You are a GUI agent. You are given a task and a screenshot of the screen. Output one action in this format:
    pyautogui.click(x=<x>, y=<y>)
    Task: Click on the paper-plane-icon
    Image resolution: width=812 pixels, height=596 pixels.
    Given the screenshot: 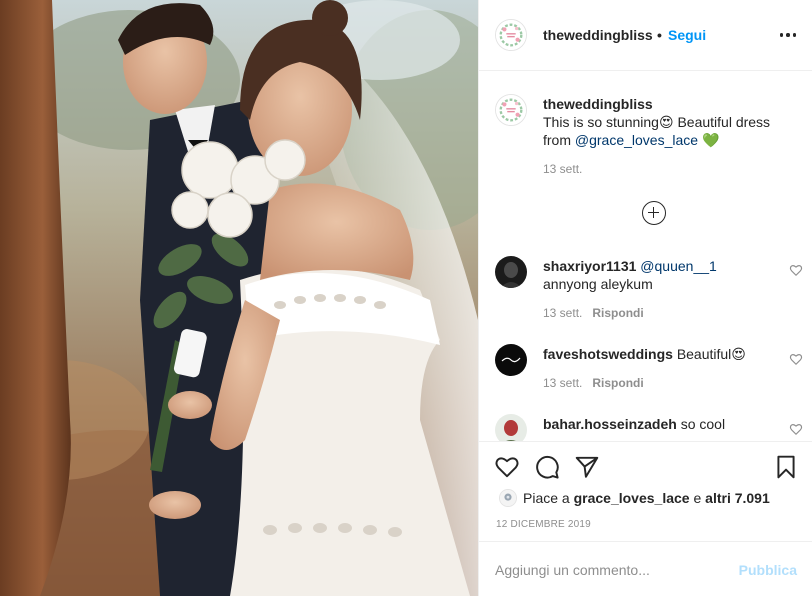 What is the action you would take?
    pyautogui.click(x=587, y=467)
    